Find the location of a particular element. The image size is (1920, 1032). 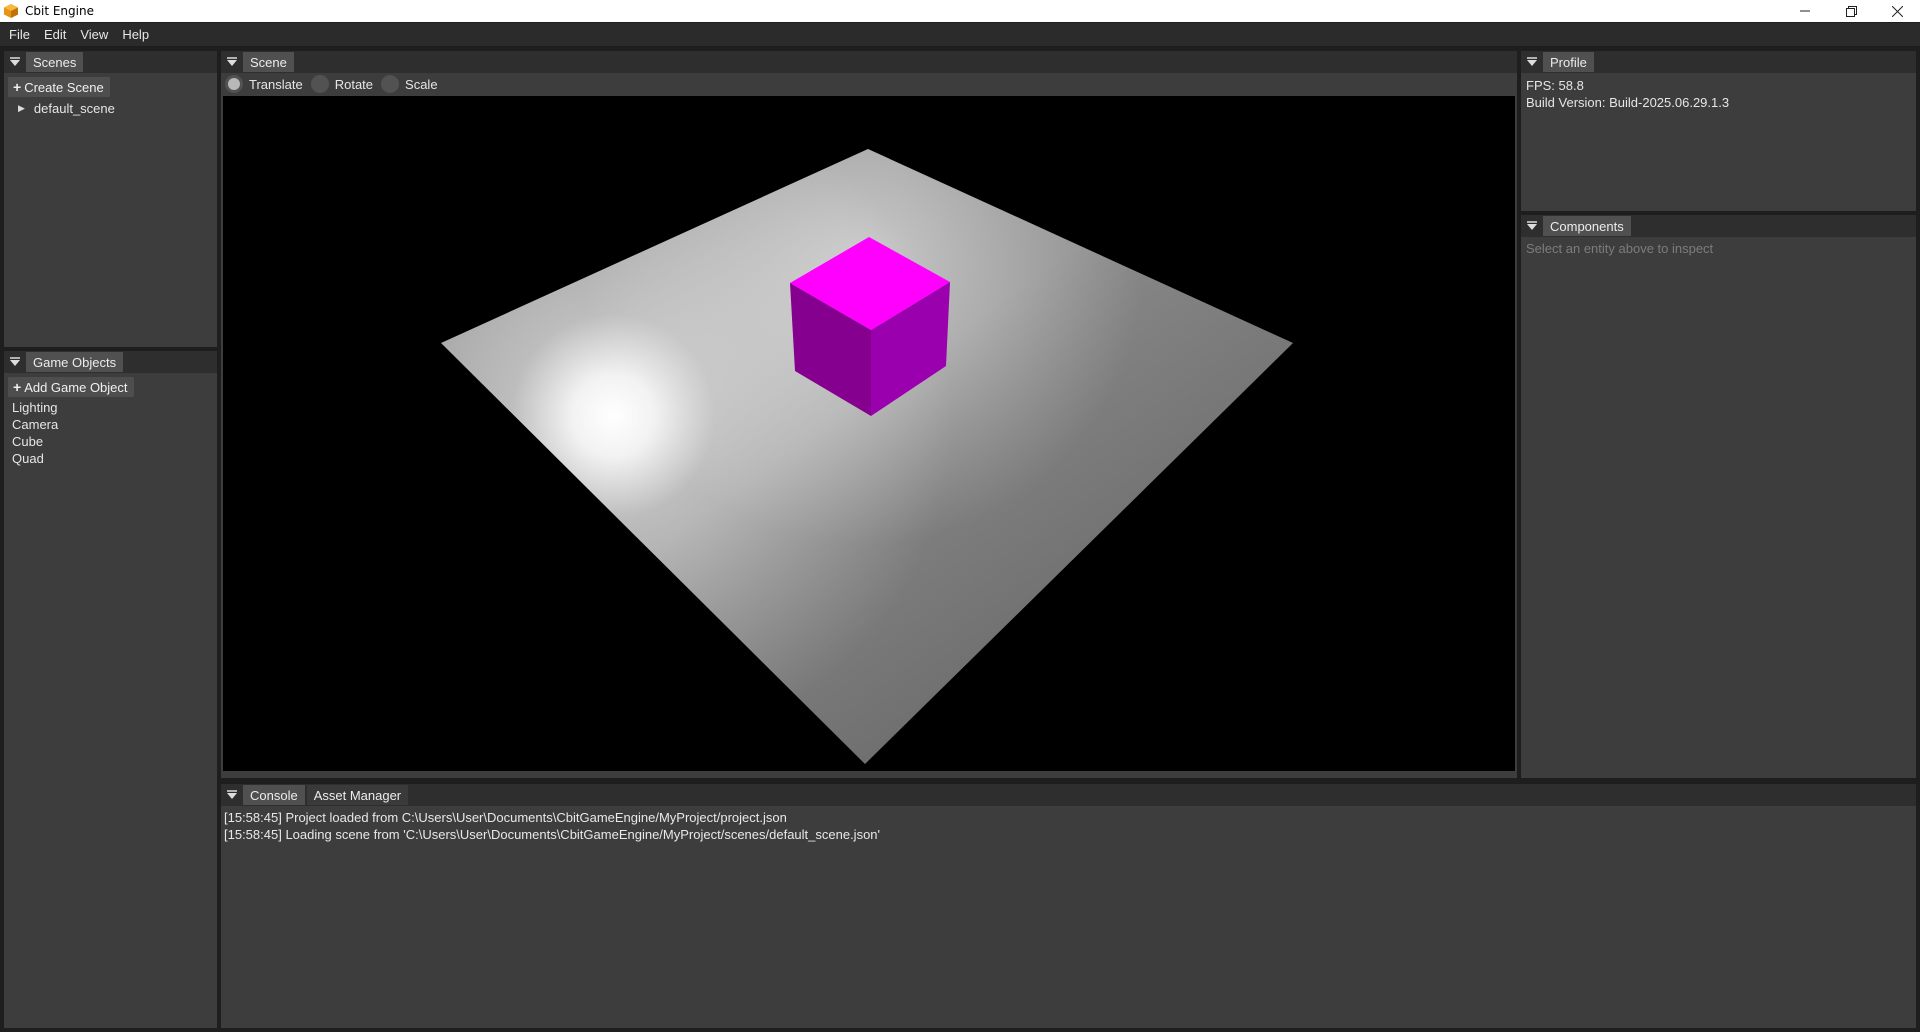

scenes-panel-header: Scenes is located at coordinates (110, 62).